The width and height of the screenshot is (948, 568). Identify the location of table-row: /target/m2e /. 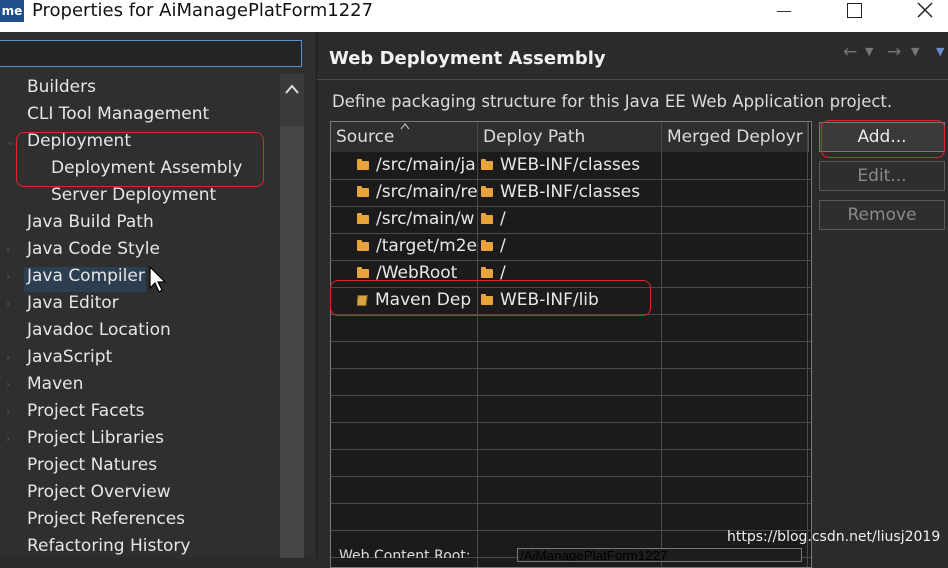
(571, 247).